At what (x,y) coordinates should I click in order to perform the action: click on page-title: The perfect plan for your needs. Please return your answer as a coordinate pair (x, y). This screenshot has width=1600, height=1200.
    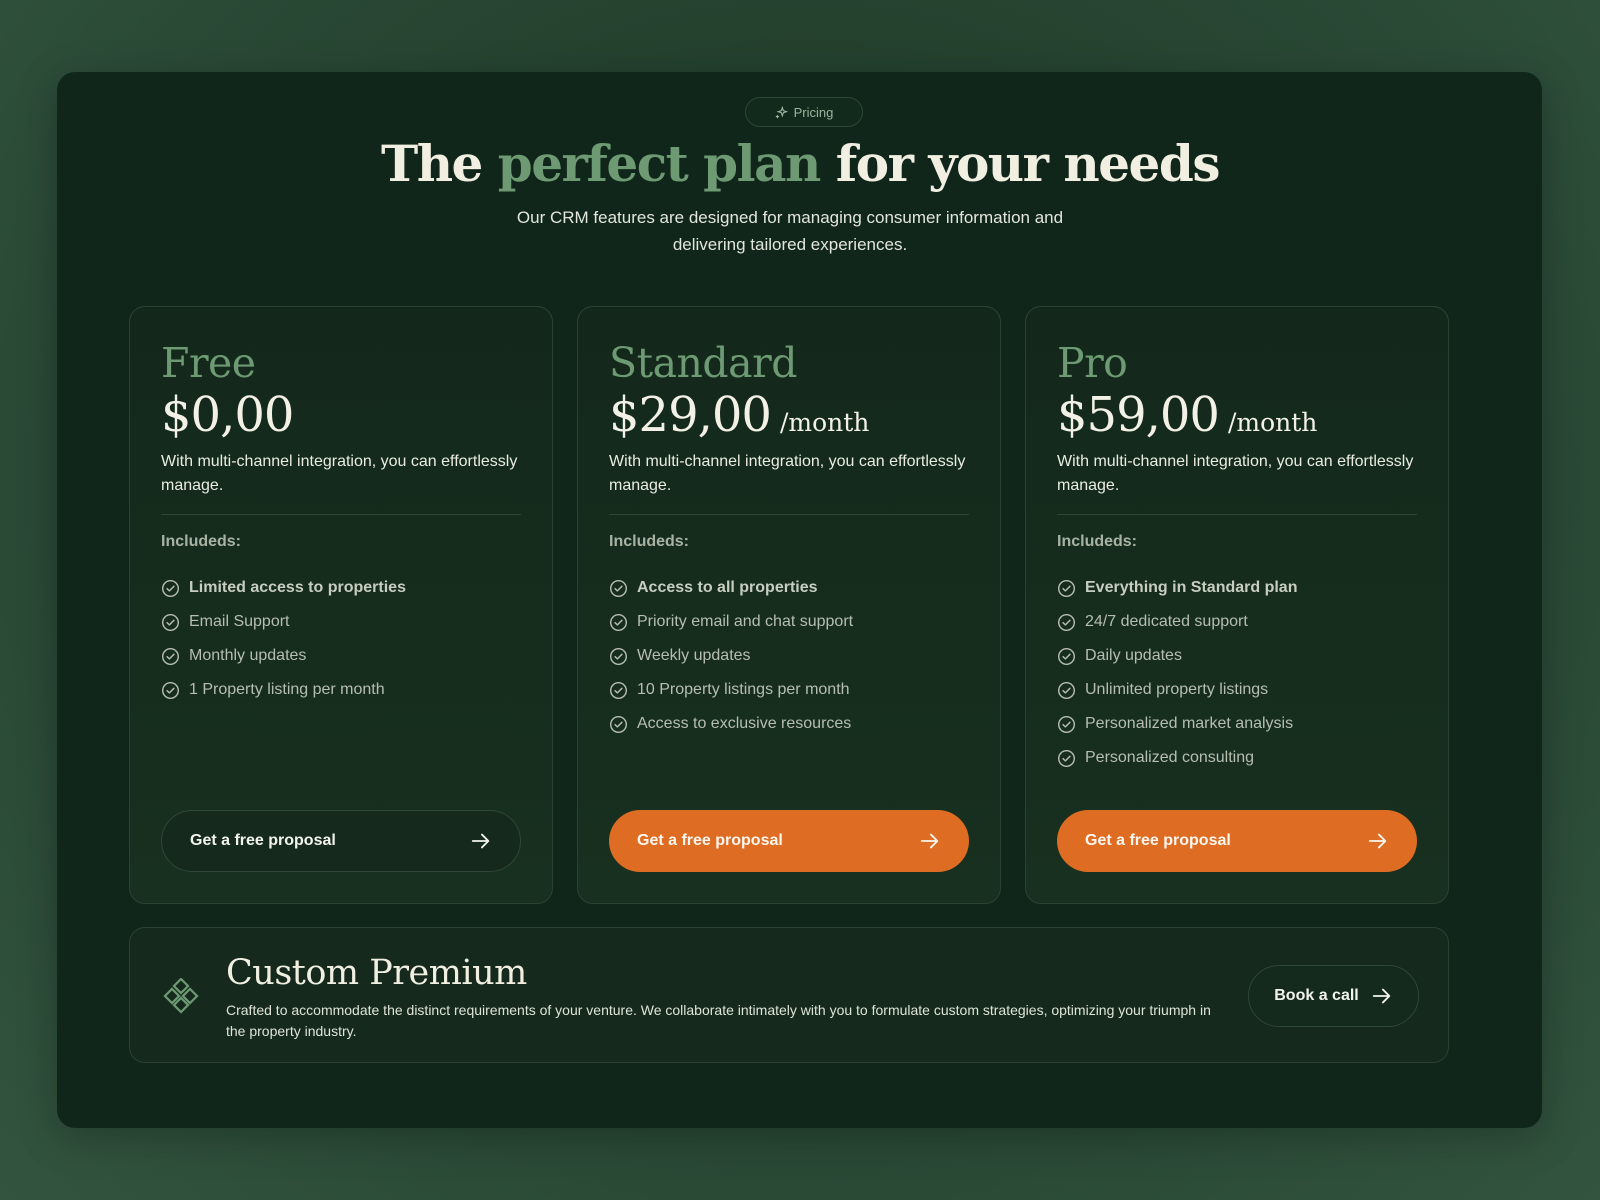
    Looking at the image, I should click on (800, 163).